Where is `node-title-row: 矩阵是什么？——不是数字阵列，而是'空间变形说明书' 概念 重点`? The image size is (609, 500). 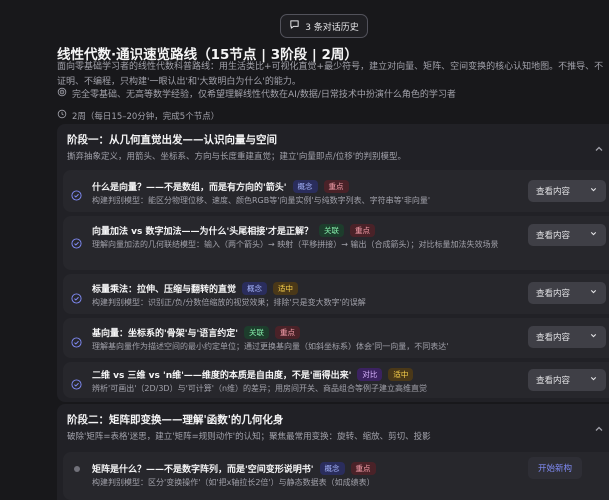 node-title-row: 矩阵是什么？——不是数字阵列，而是'空间变形说明书' 概念 重点 is located at coordinates (234, 468).